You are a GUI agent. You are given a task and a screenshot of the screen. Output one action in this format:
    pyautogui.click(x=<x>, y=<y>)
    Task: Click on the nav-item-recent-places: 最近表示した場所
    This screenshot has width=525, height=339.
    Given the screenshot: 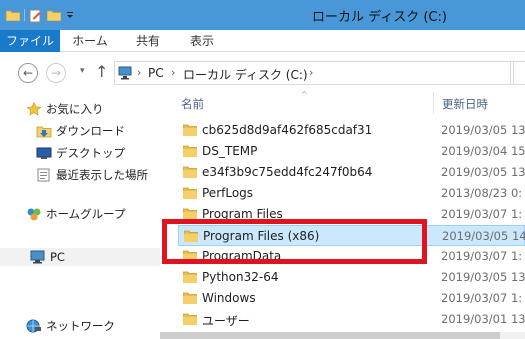 What is the action you would take?
    pyautogui.click(x=92, y=175)
    